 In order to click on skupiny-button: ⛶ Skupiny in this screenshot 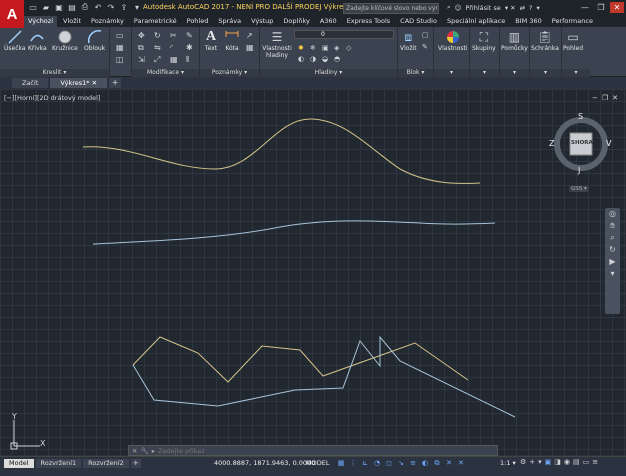, I will do `click(484, 41)`.